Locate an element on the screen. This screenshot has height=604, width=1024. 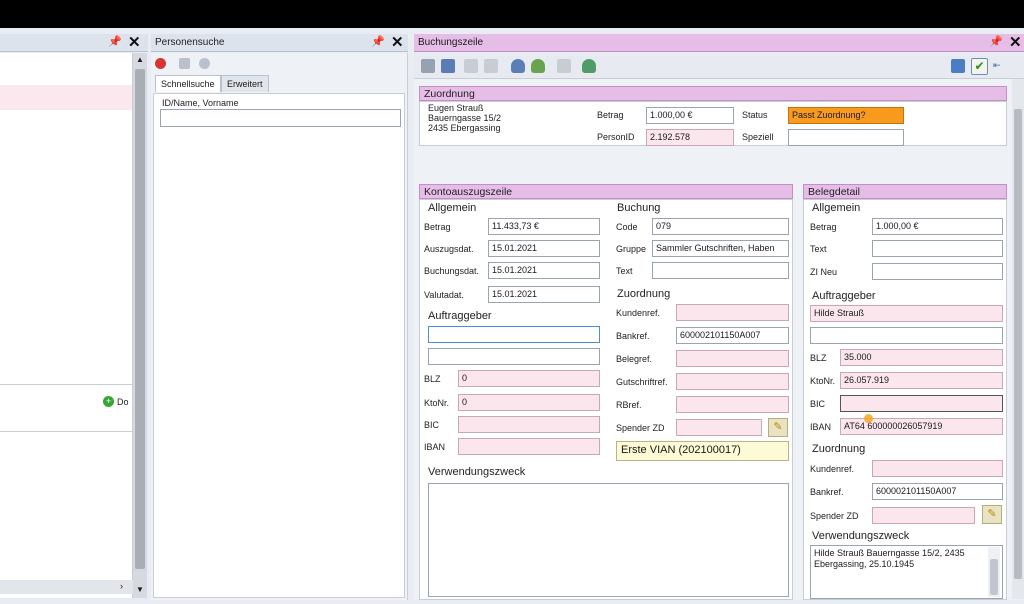
gutschriftref-field is located at coordinates (732, 381).